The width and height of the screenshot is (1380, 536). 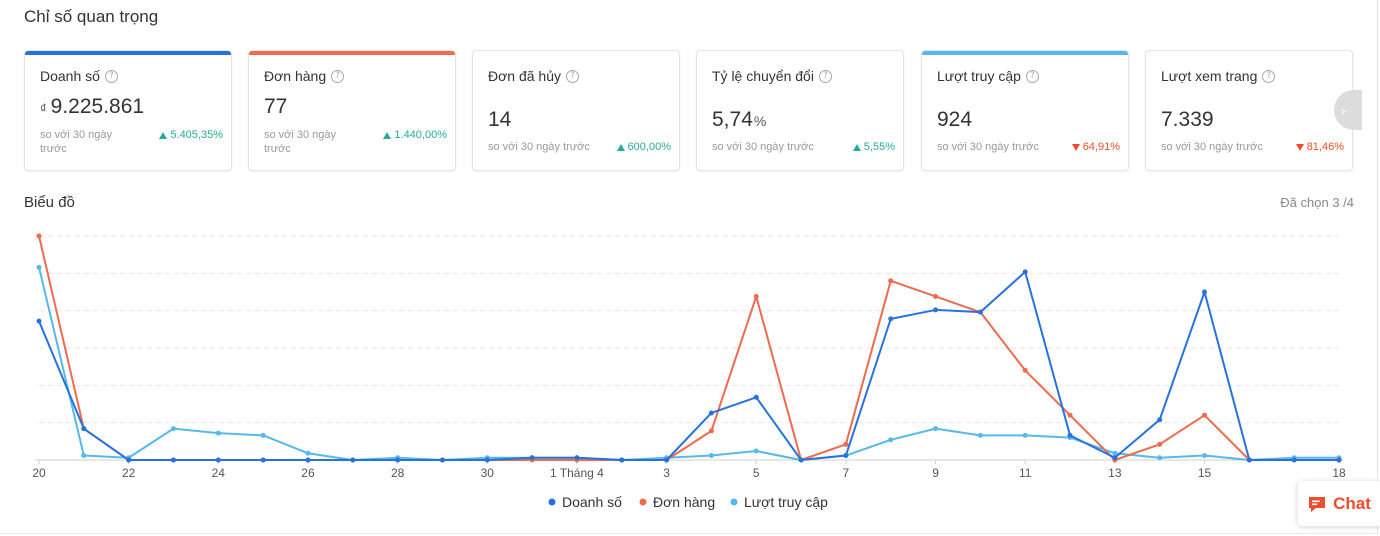 I want to click on x-tick-label: 7, so click(x=846, y=473).